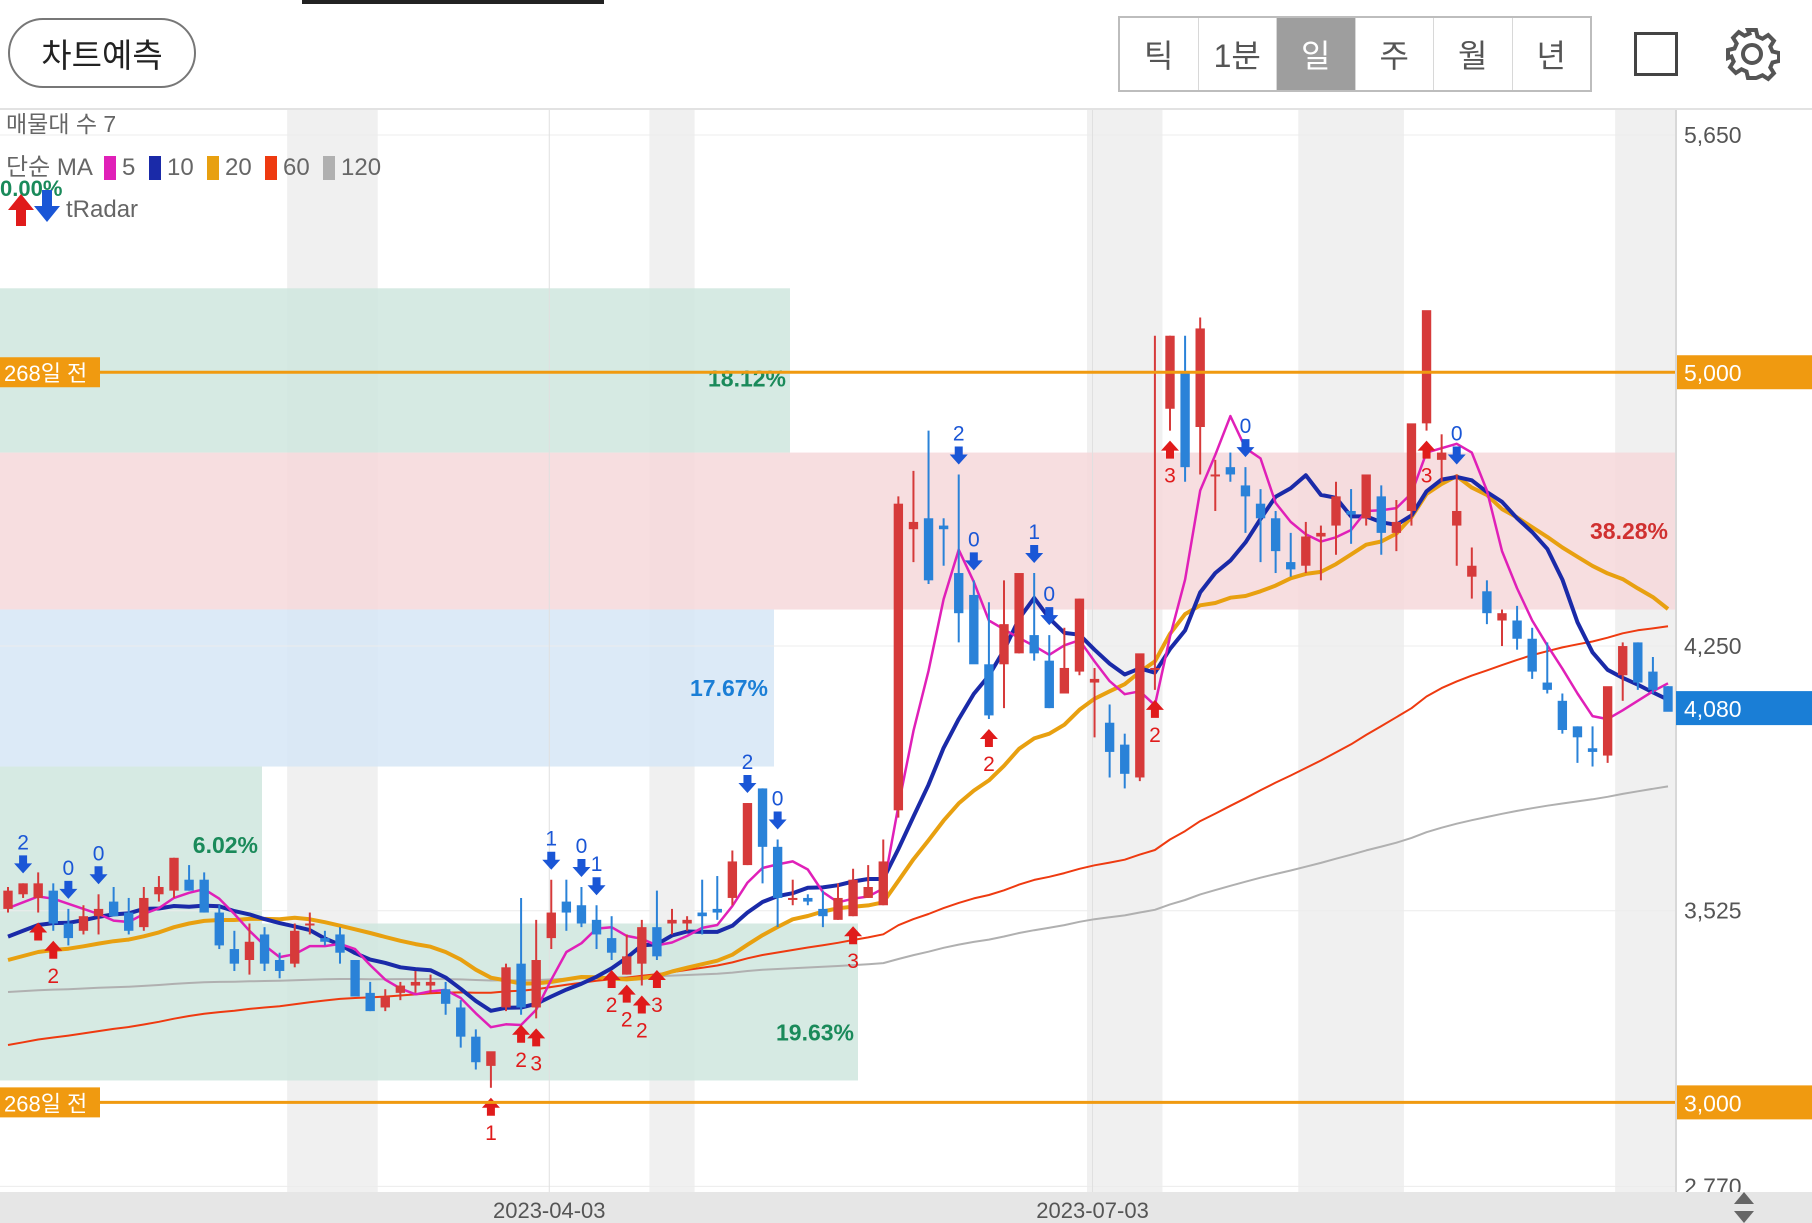 This screenshot has width=1812, height=1223. Describe the element at coordinates (1629, 531) in the screenshot. I see `volume-zone-label: 38.28%` at that location.